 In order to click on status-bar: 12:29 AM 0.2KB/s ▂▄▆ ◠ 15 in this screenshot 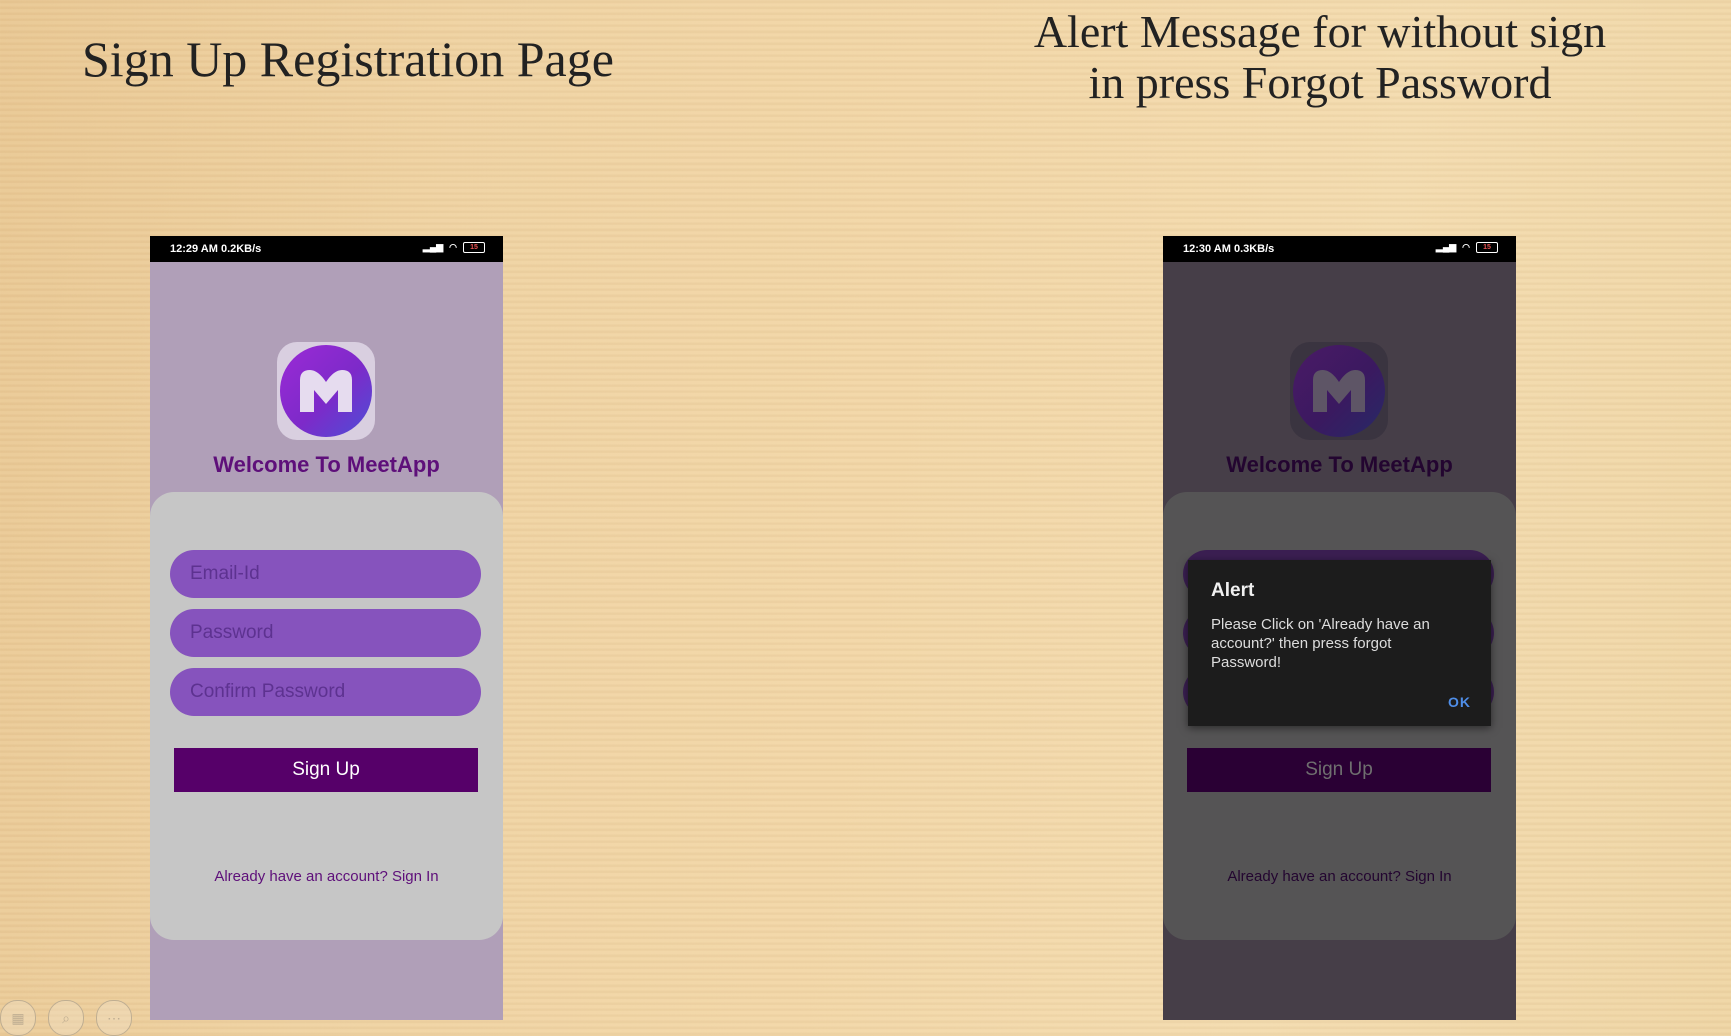, I will do `click(326, 249)`.